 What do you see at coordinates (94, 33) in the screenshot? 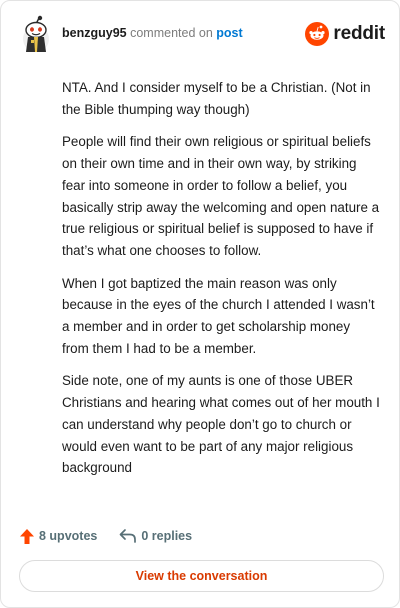
I see `username-link: benzguy95` at bounding box center [94, 33].